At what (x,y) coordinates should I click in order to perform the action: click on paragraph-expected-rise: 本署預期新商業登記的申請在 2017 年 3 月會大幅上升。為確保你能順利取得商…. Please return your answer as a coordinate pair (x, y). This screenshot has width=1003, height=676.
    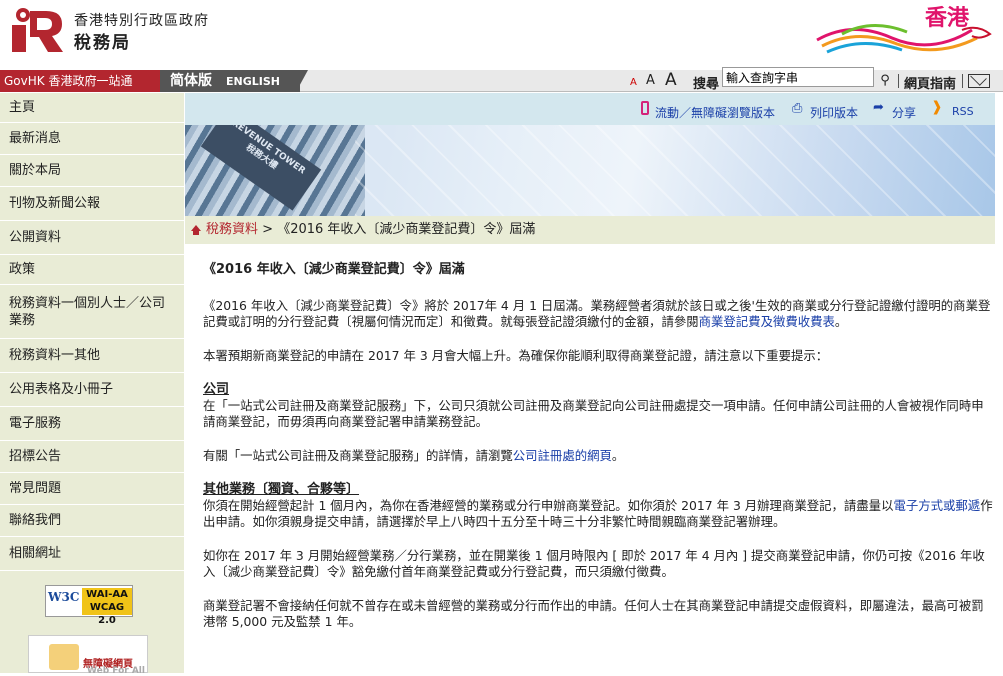
    Looking at the image, I should click on (516, 355).